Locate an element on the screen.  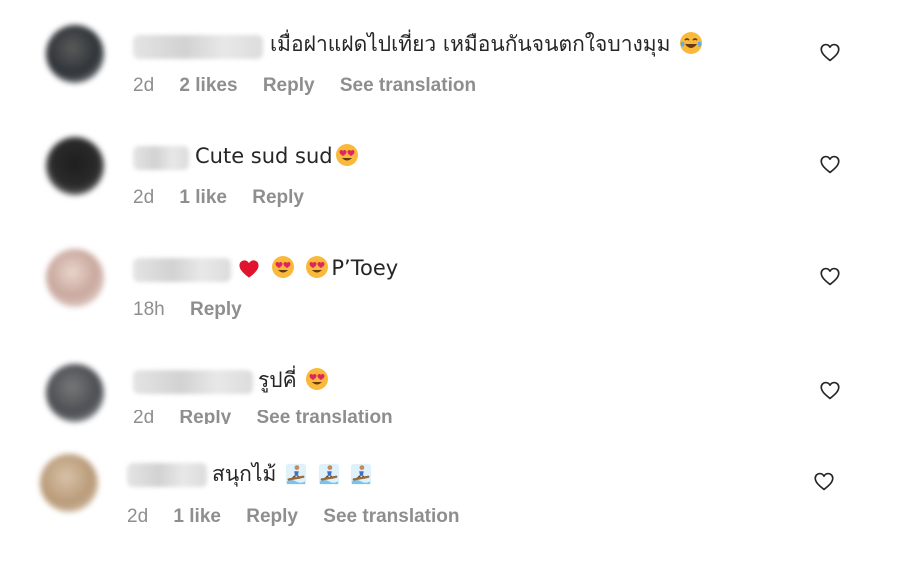
comment-meta: 2d 2 likes Reply See translation is located at coordinates (314, 86).